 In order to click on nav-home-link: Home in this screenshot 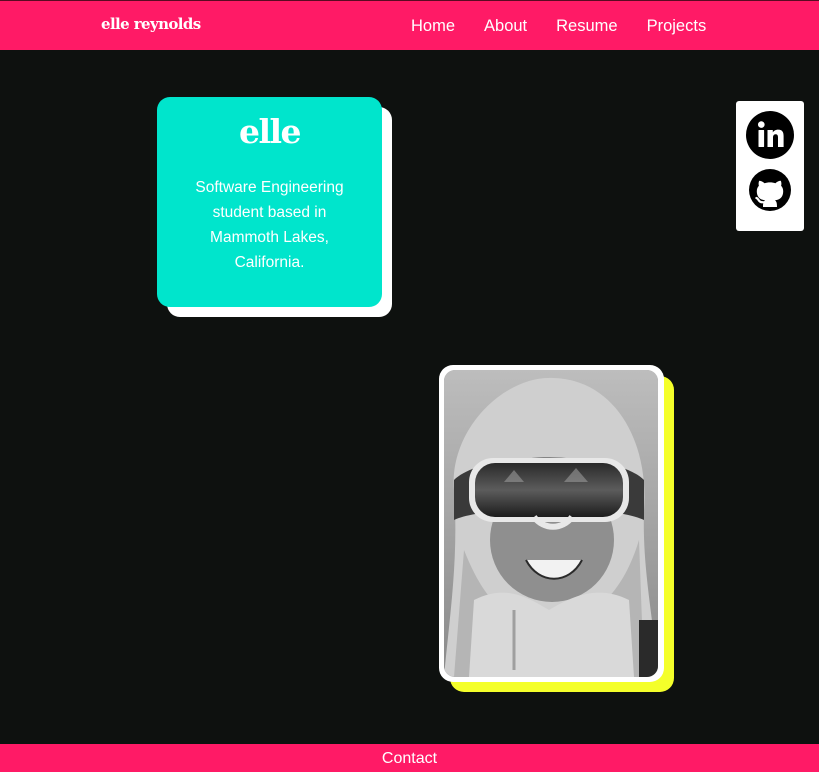, I will do `click(433, 26)`.